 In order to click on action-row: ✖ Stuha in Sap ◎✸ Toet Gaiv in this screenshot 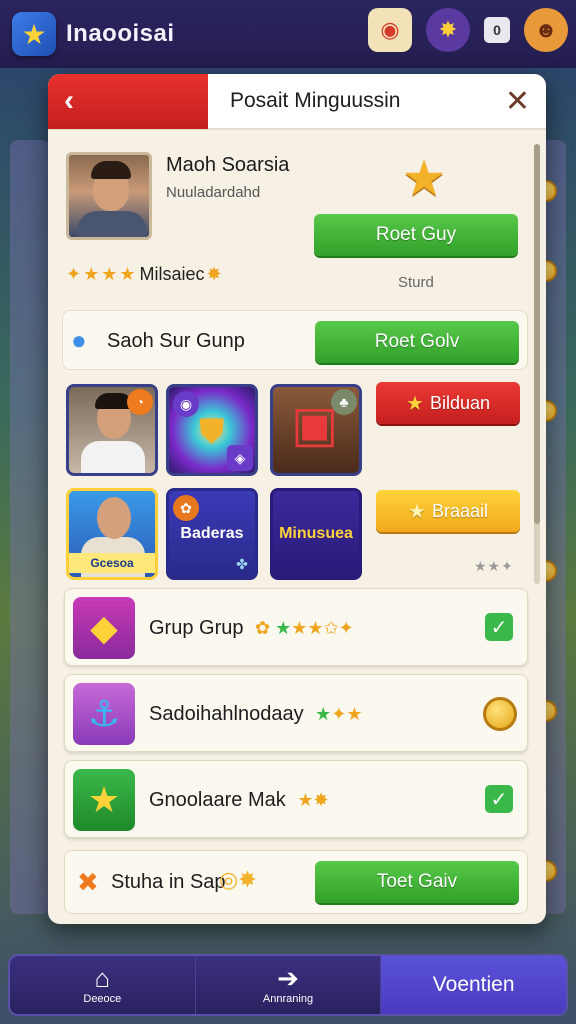, I will do `click(296, 882)`.